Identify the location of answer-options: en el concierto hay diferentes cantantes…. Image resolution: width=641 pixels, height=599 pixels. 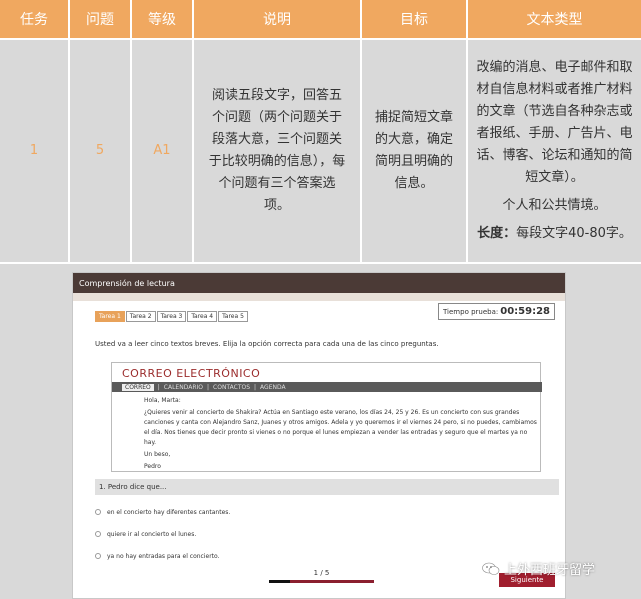
(162, 534).